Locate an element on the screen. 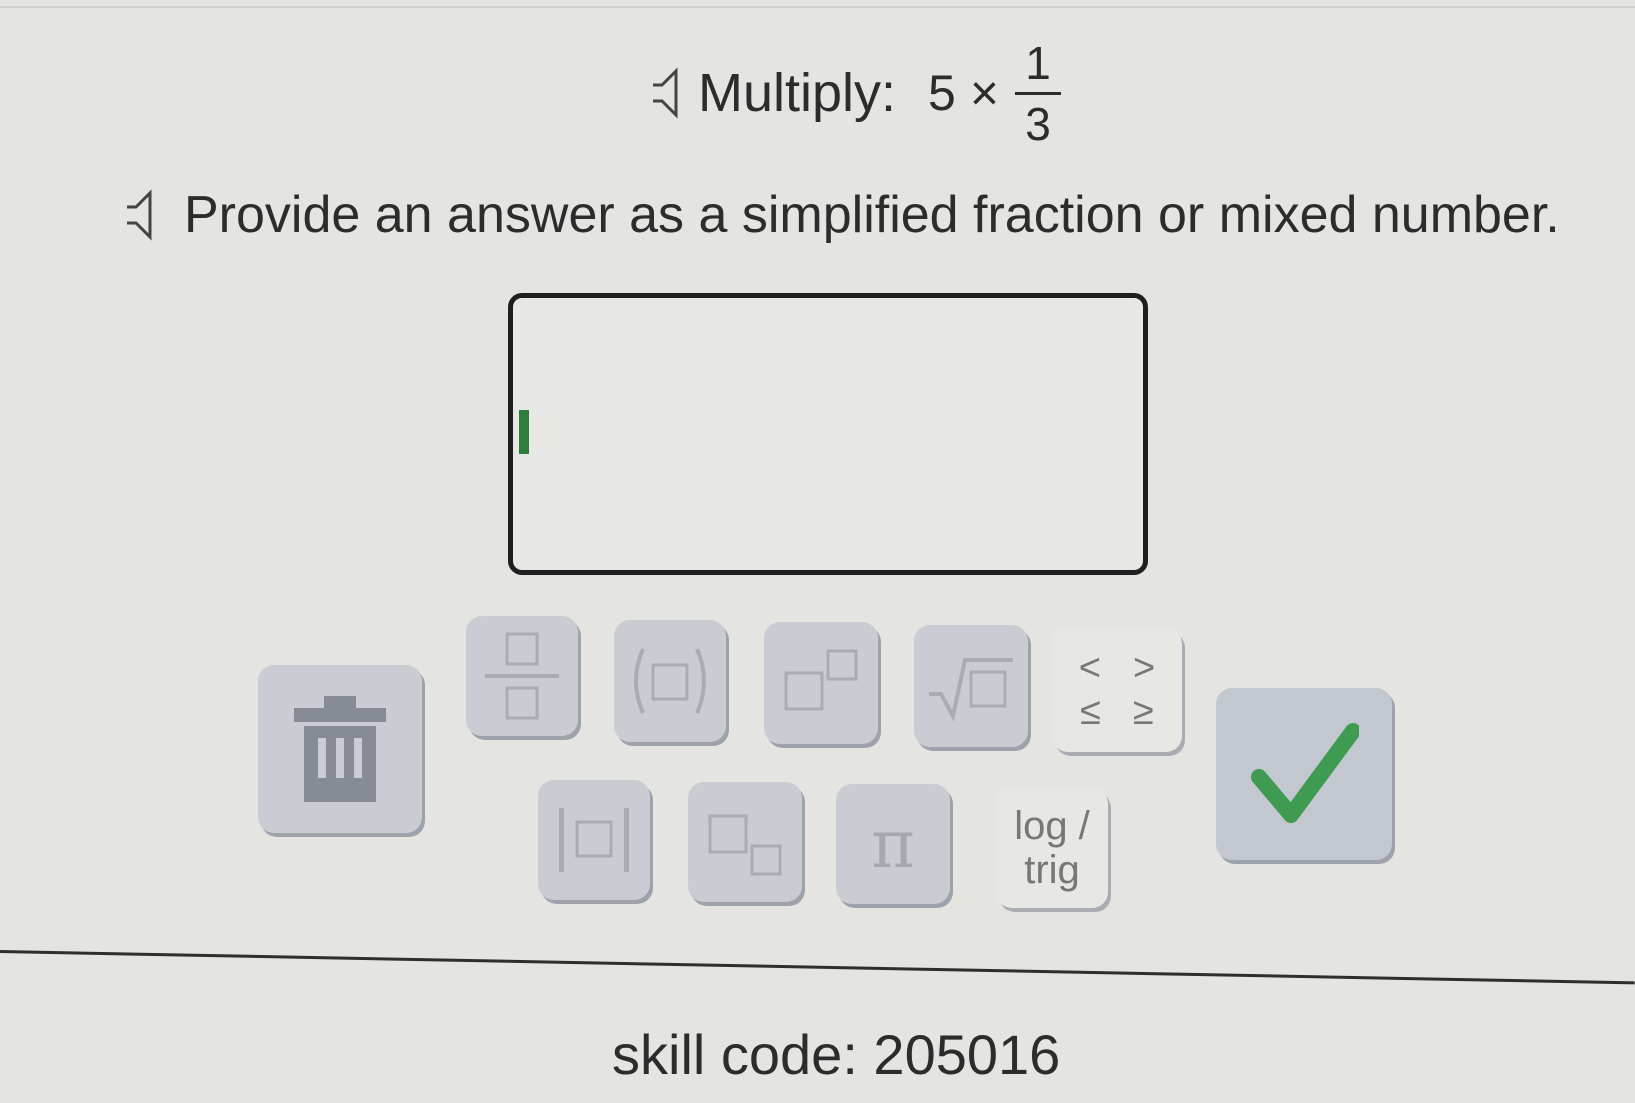 This screenshot has height=1103, width=1635. question-expression: 5 × 1 3 is located at coordinates (995, 93).